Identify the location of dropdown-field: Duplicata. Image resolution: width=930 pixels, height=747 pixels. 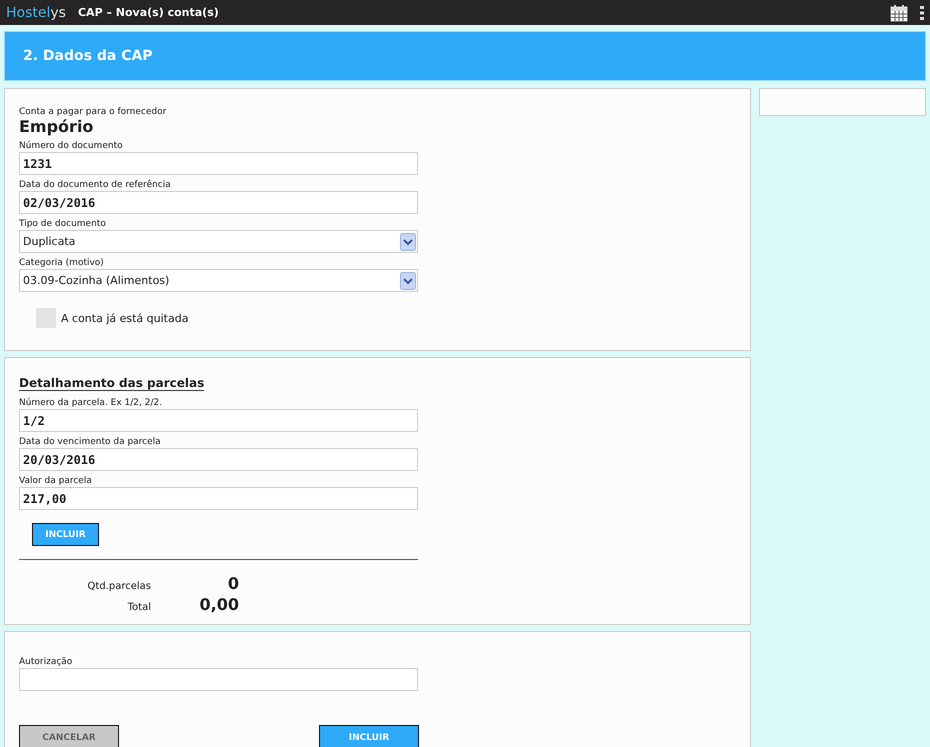
(218, 241).